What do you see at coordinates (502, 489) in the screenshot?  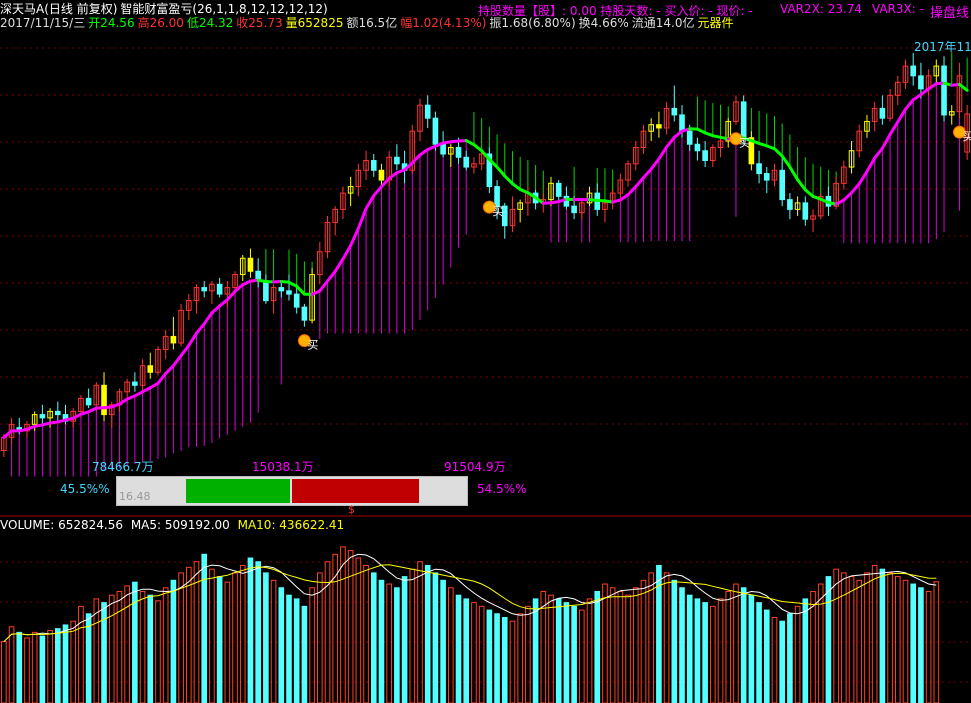 I see `balance-right-pct: 54.5%%` at bounding box center [502, 489].